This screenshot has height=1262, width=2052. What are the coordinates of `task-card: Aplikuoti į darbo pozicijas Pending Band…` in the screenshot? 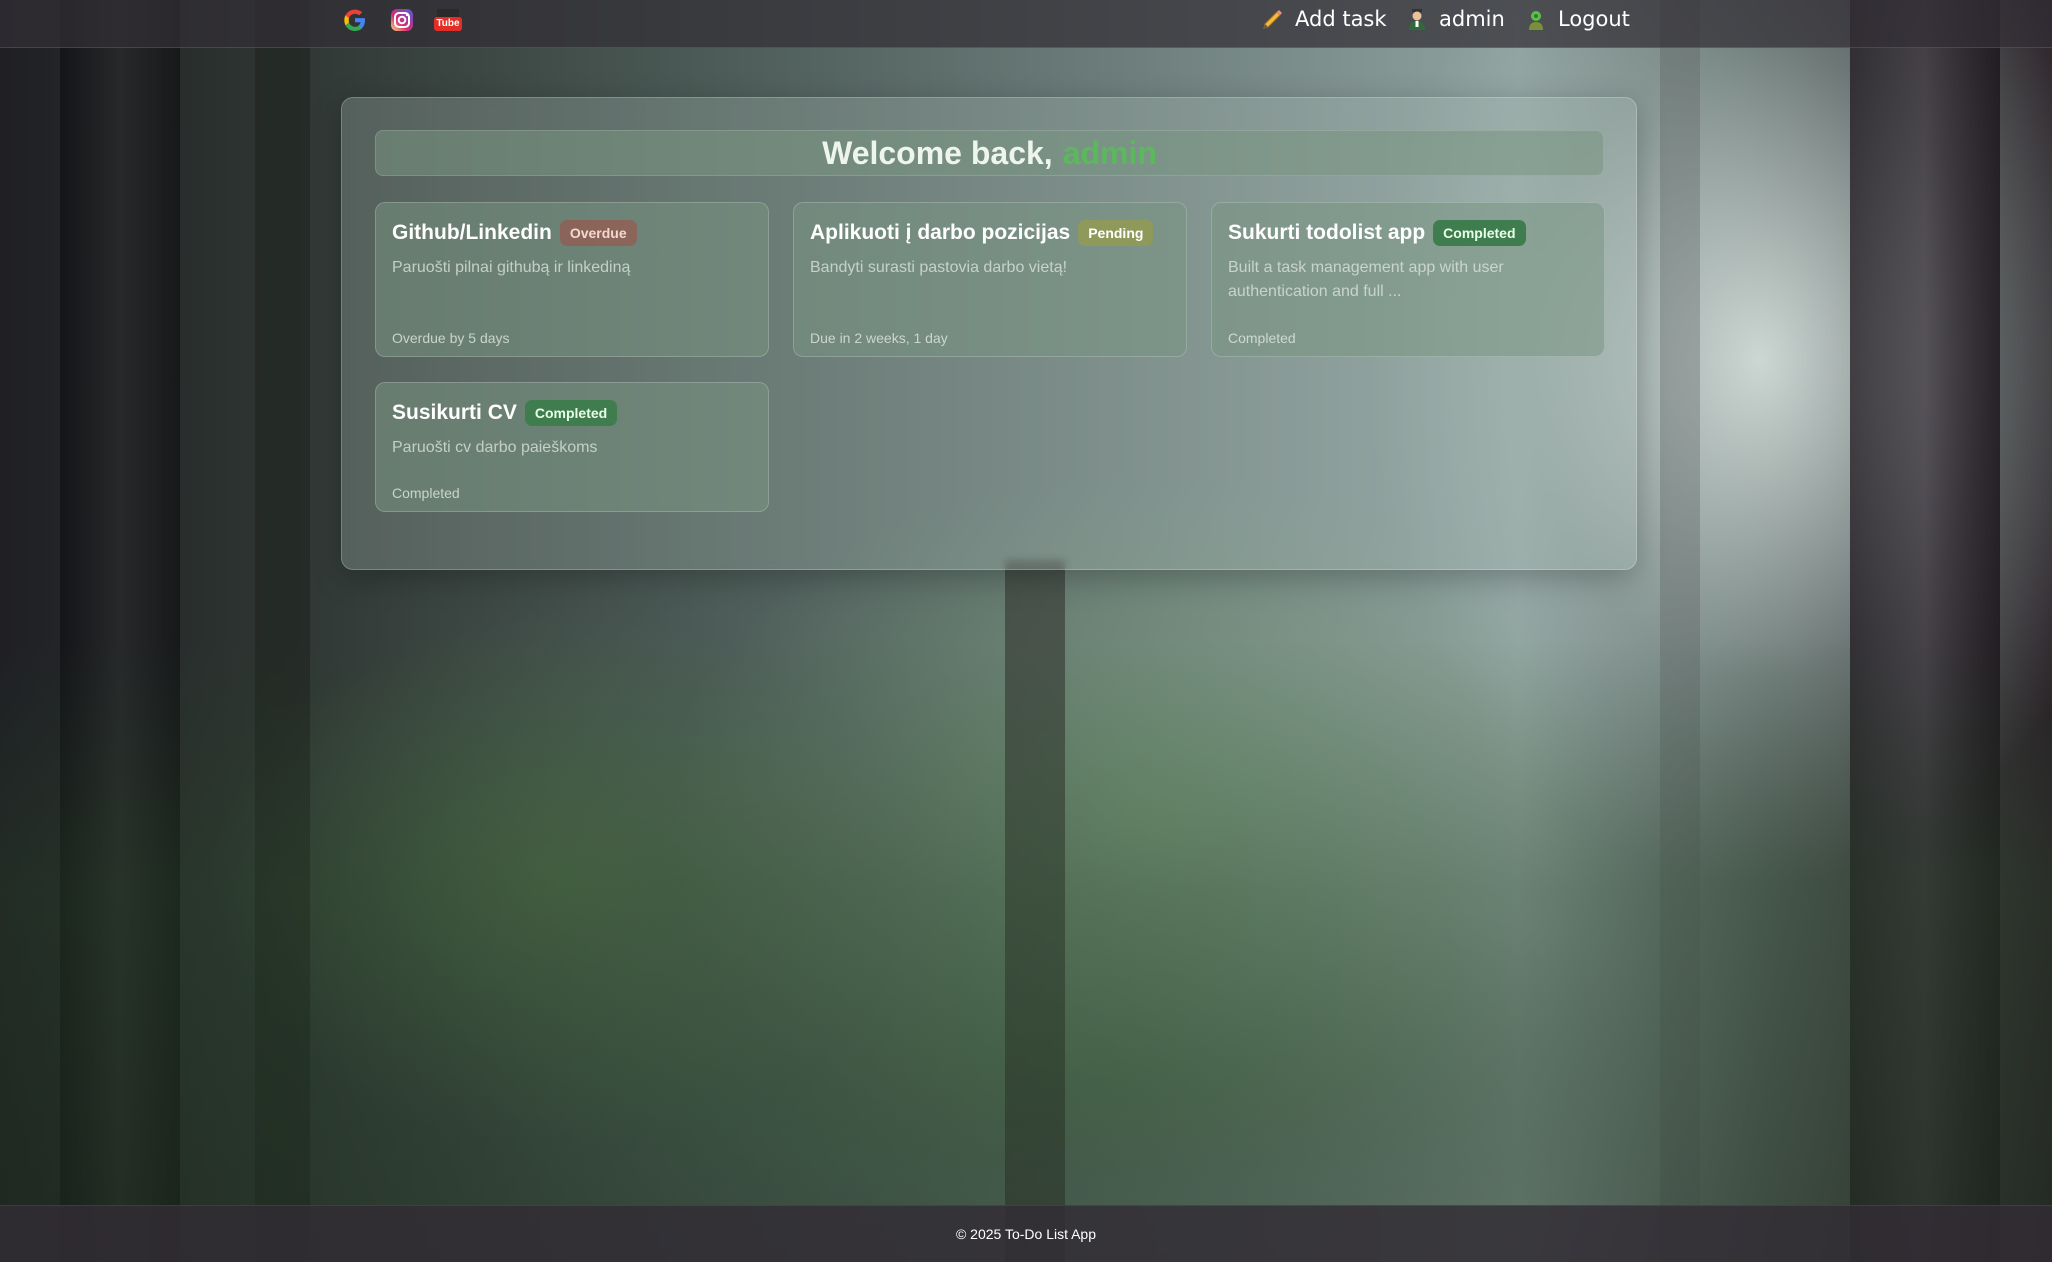 It's located at (990, 279).